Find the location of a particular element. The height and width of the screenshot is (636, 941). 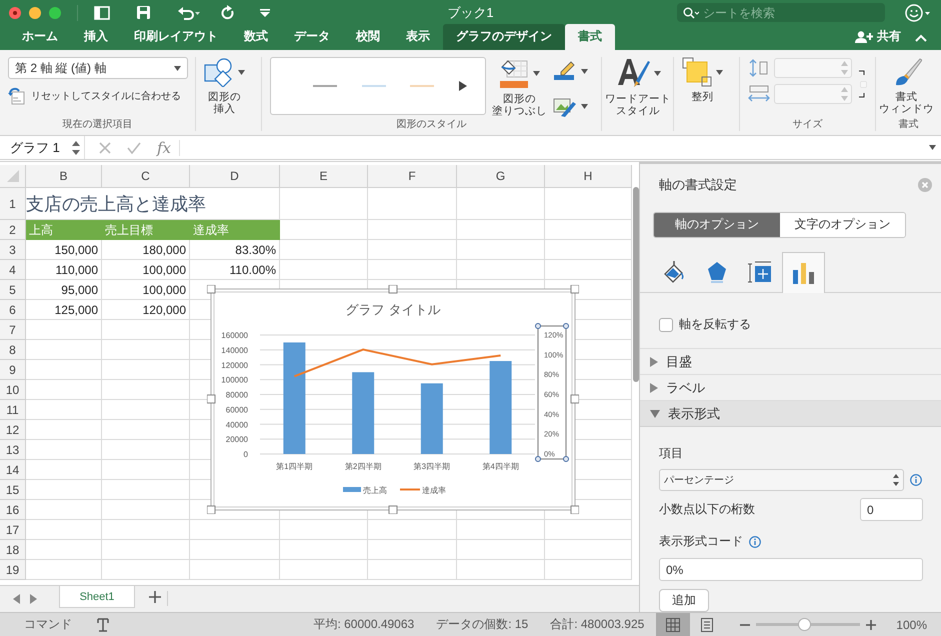

outline-pen-icon is located at coordinates (565, 71).